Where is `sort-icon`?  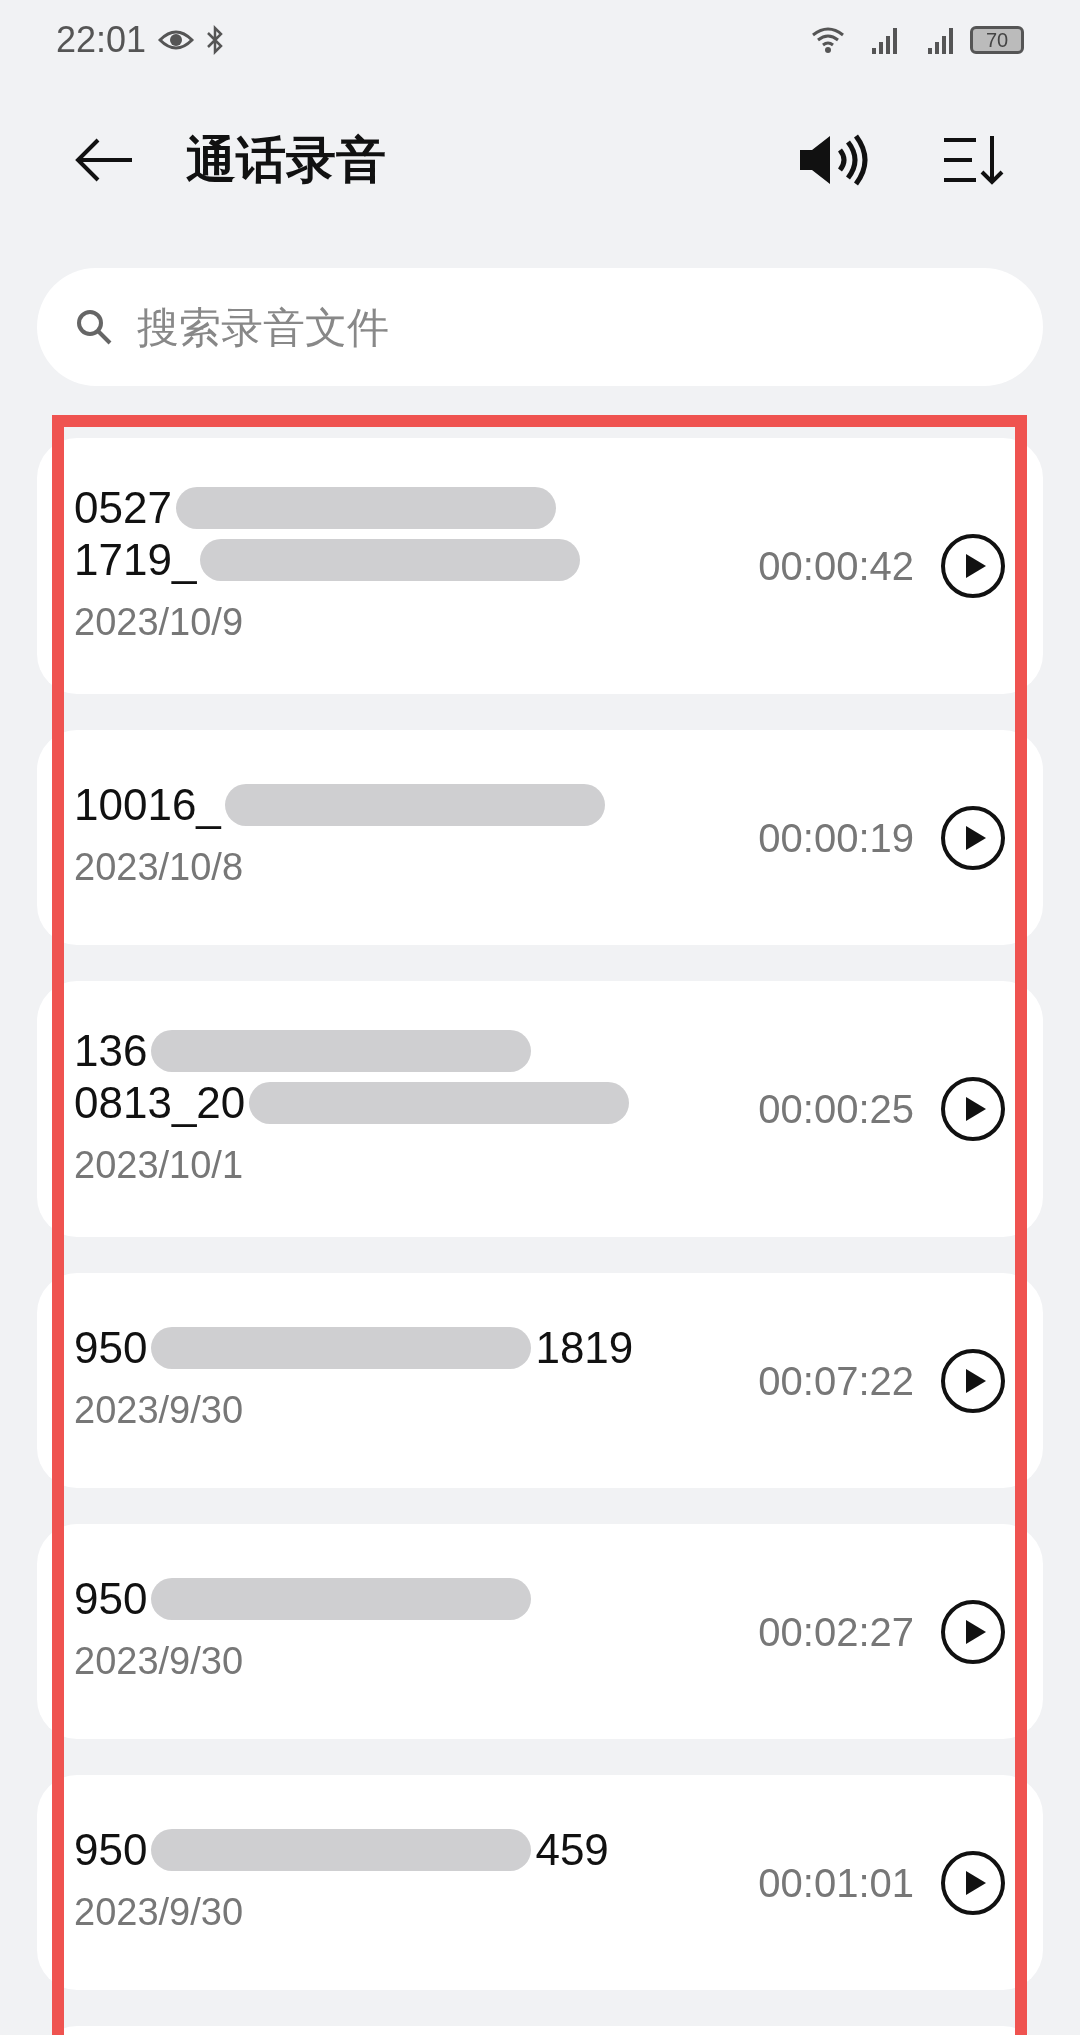
sort-icon is located at coordinates (974, 160).